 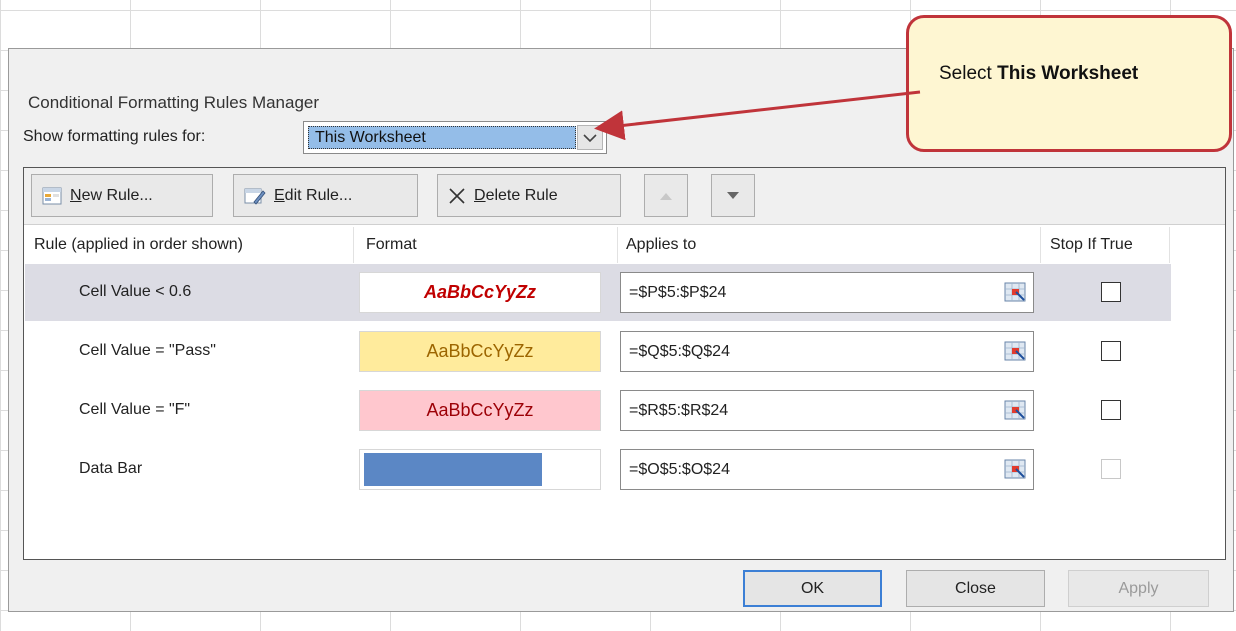 What do you see at coordinates (255, 196) in the screenshot?
I see `edit-rule-icon` at bounding box center [255, 196].